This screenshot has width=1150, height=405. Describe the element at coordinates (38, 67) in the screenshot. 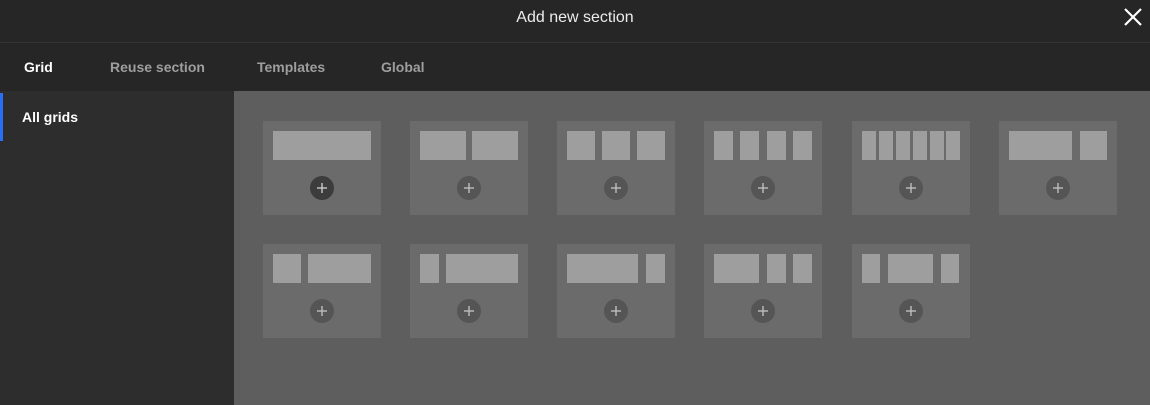

I see `tab-grid: Grid` at that location.